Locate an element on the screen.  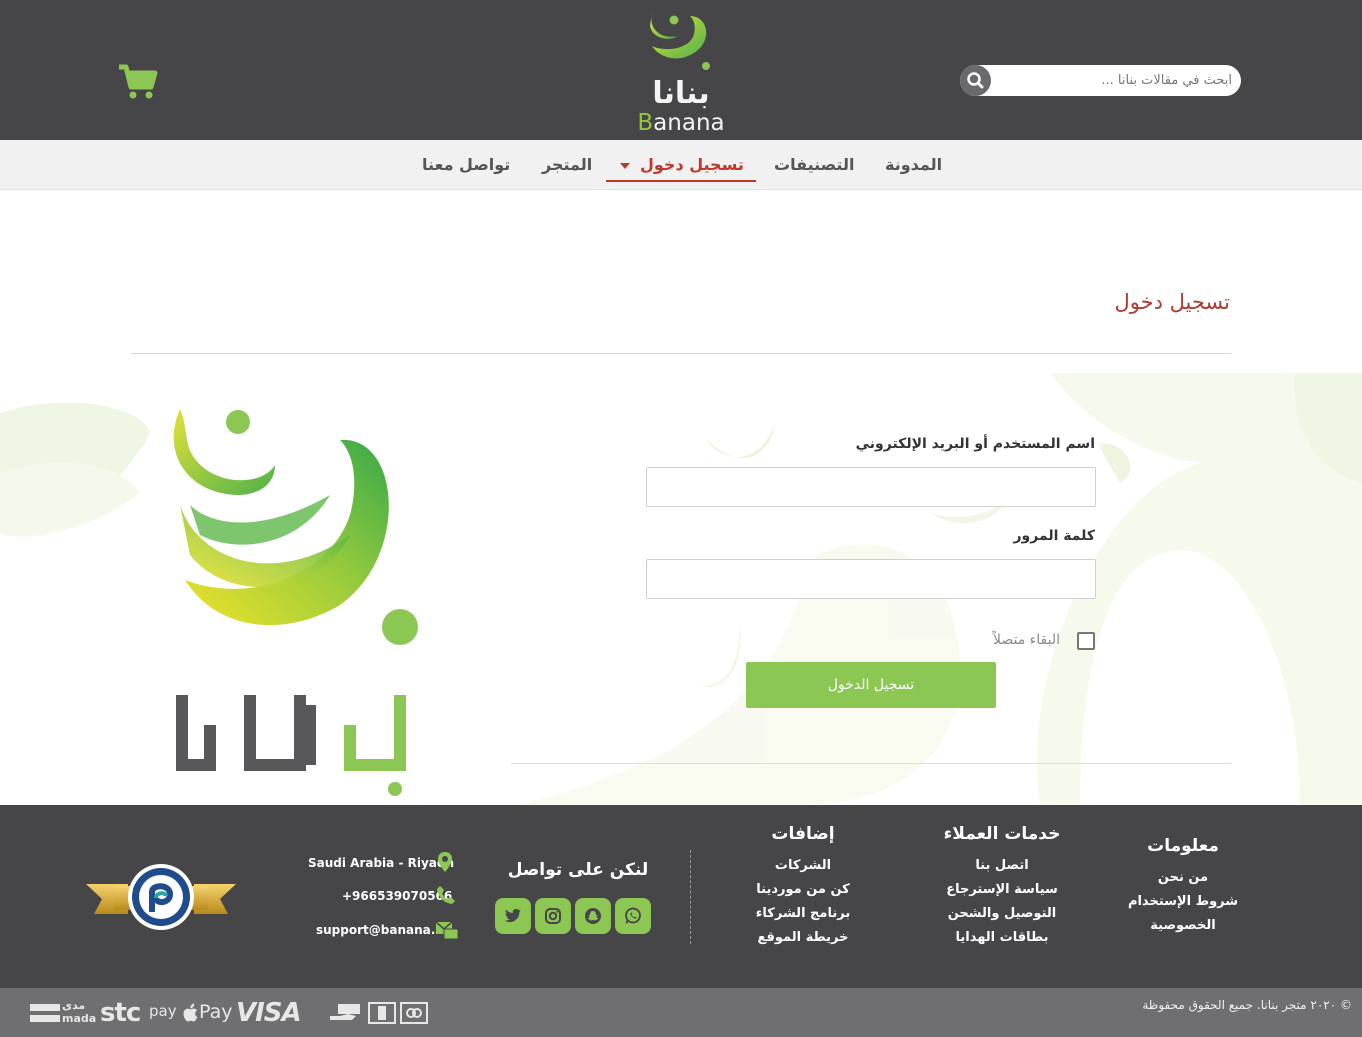
footer-link-companies: الشركات is located at coordinates (803, 865).